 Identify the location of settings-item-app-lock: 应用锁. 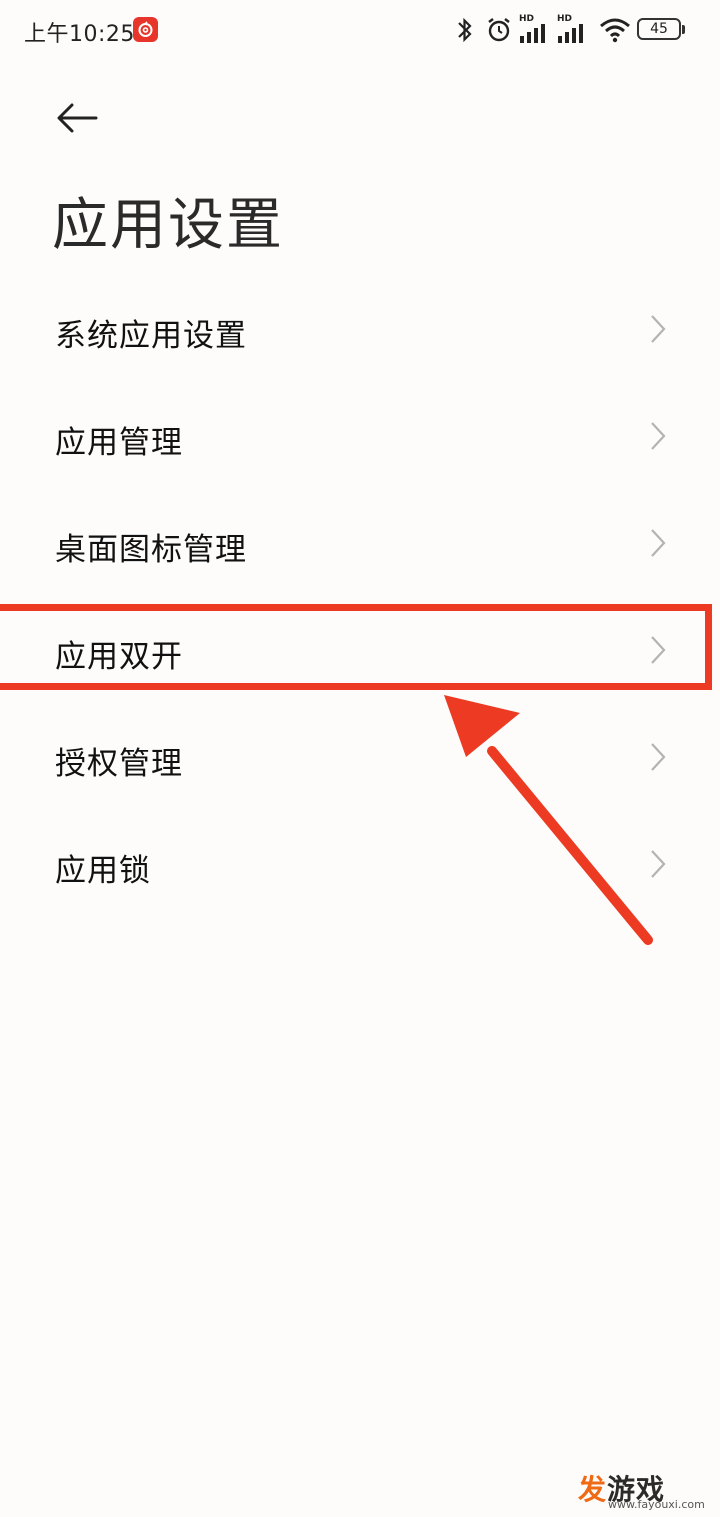
(360, 864).